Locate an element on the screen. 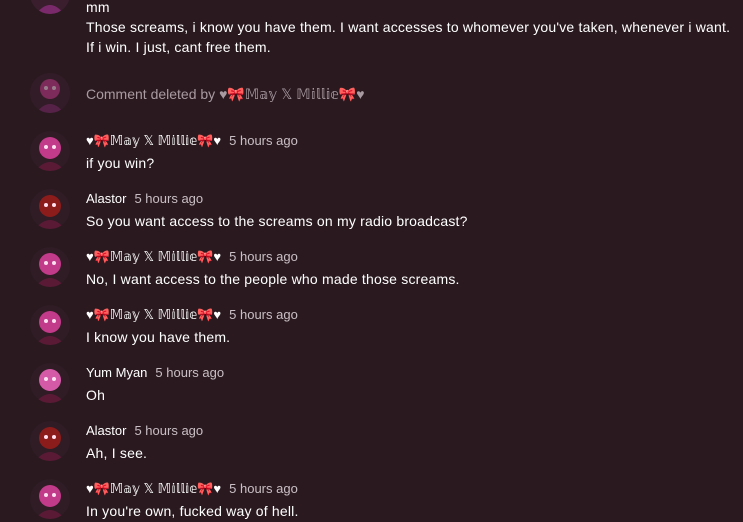  comment-line: If i win. I just, cant free them. is located at coordinates (178, 47).